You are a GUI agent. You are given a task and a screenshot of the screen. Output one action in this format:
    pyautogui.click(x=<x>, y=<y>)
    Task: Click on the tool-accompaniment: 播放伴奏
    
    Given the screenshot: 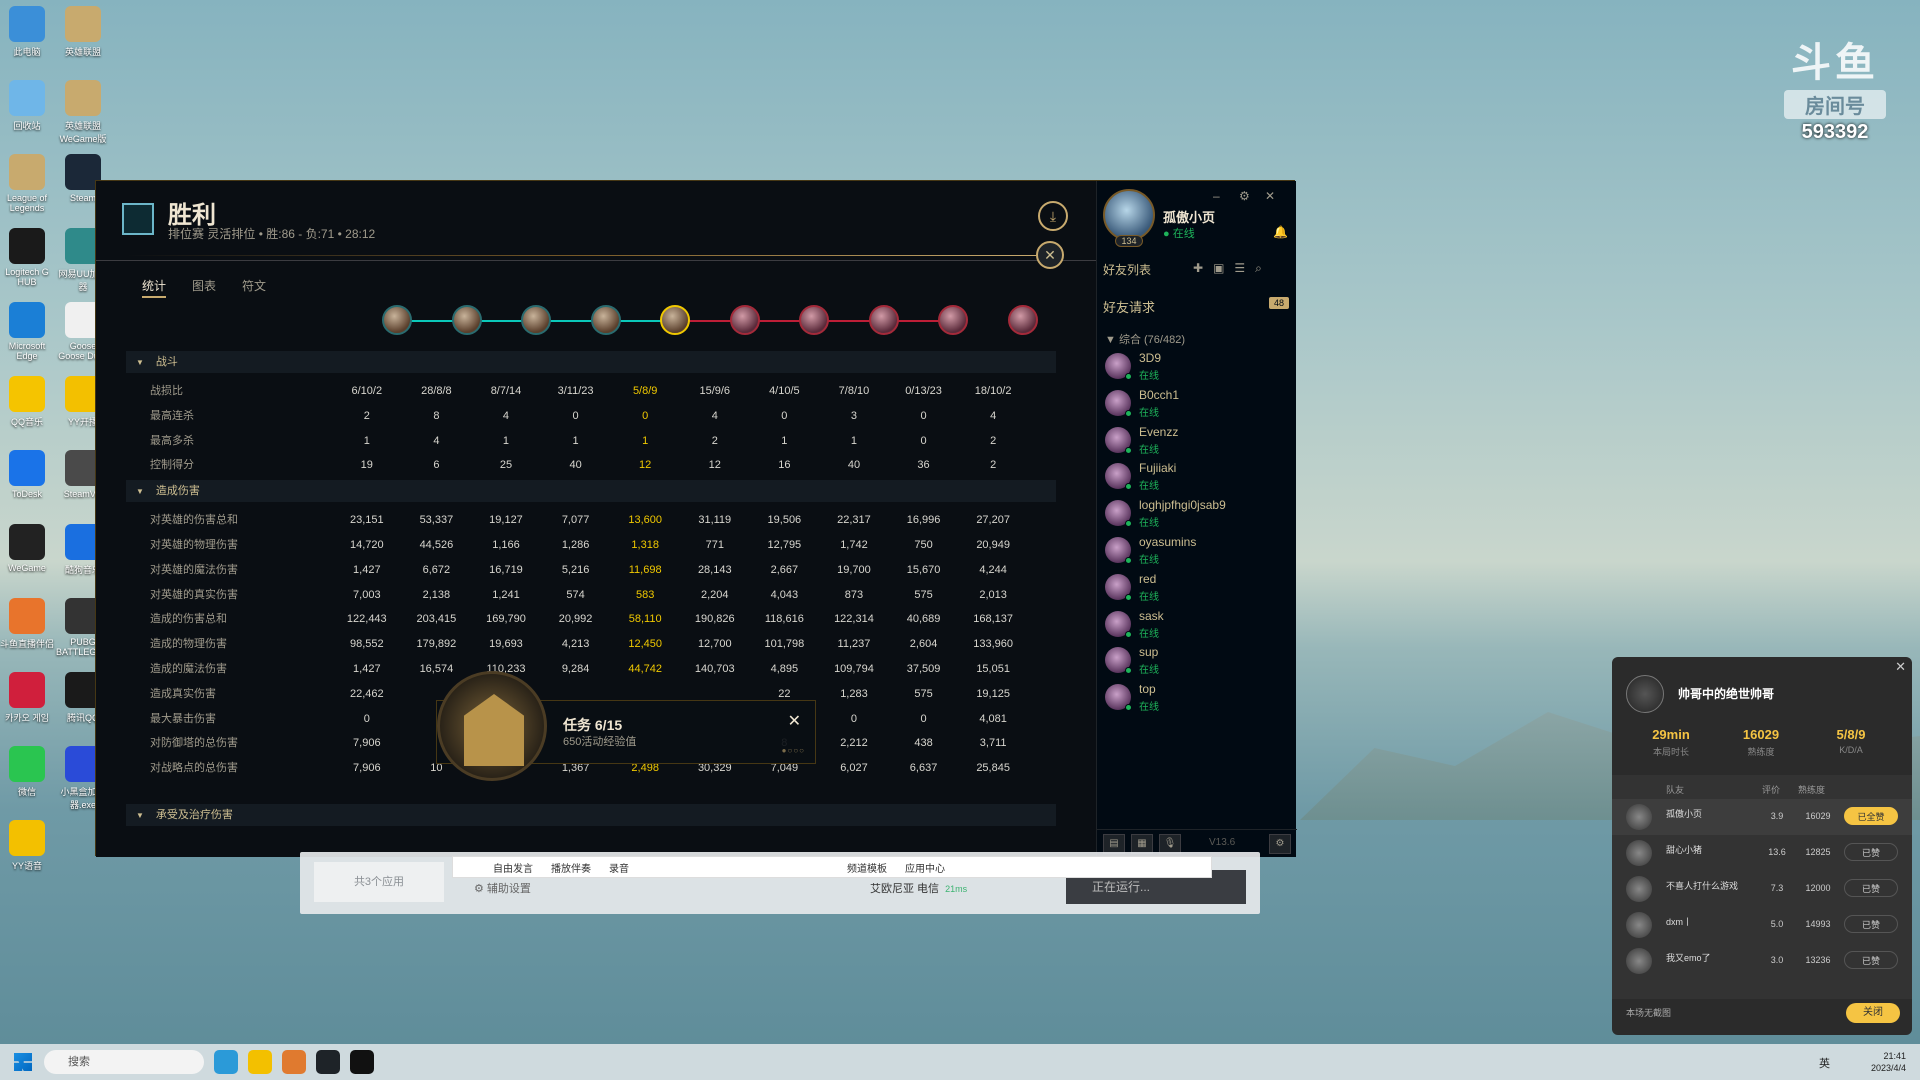 What is the action you would take?
    pyautogui.click(x=571, y=867)
    